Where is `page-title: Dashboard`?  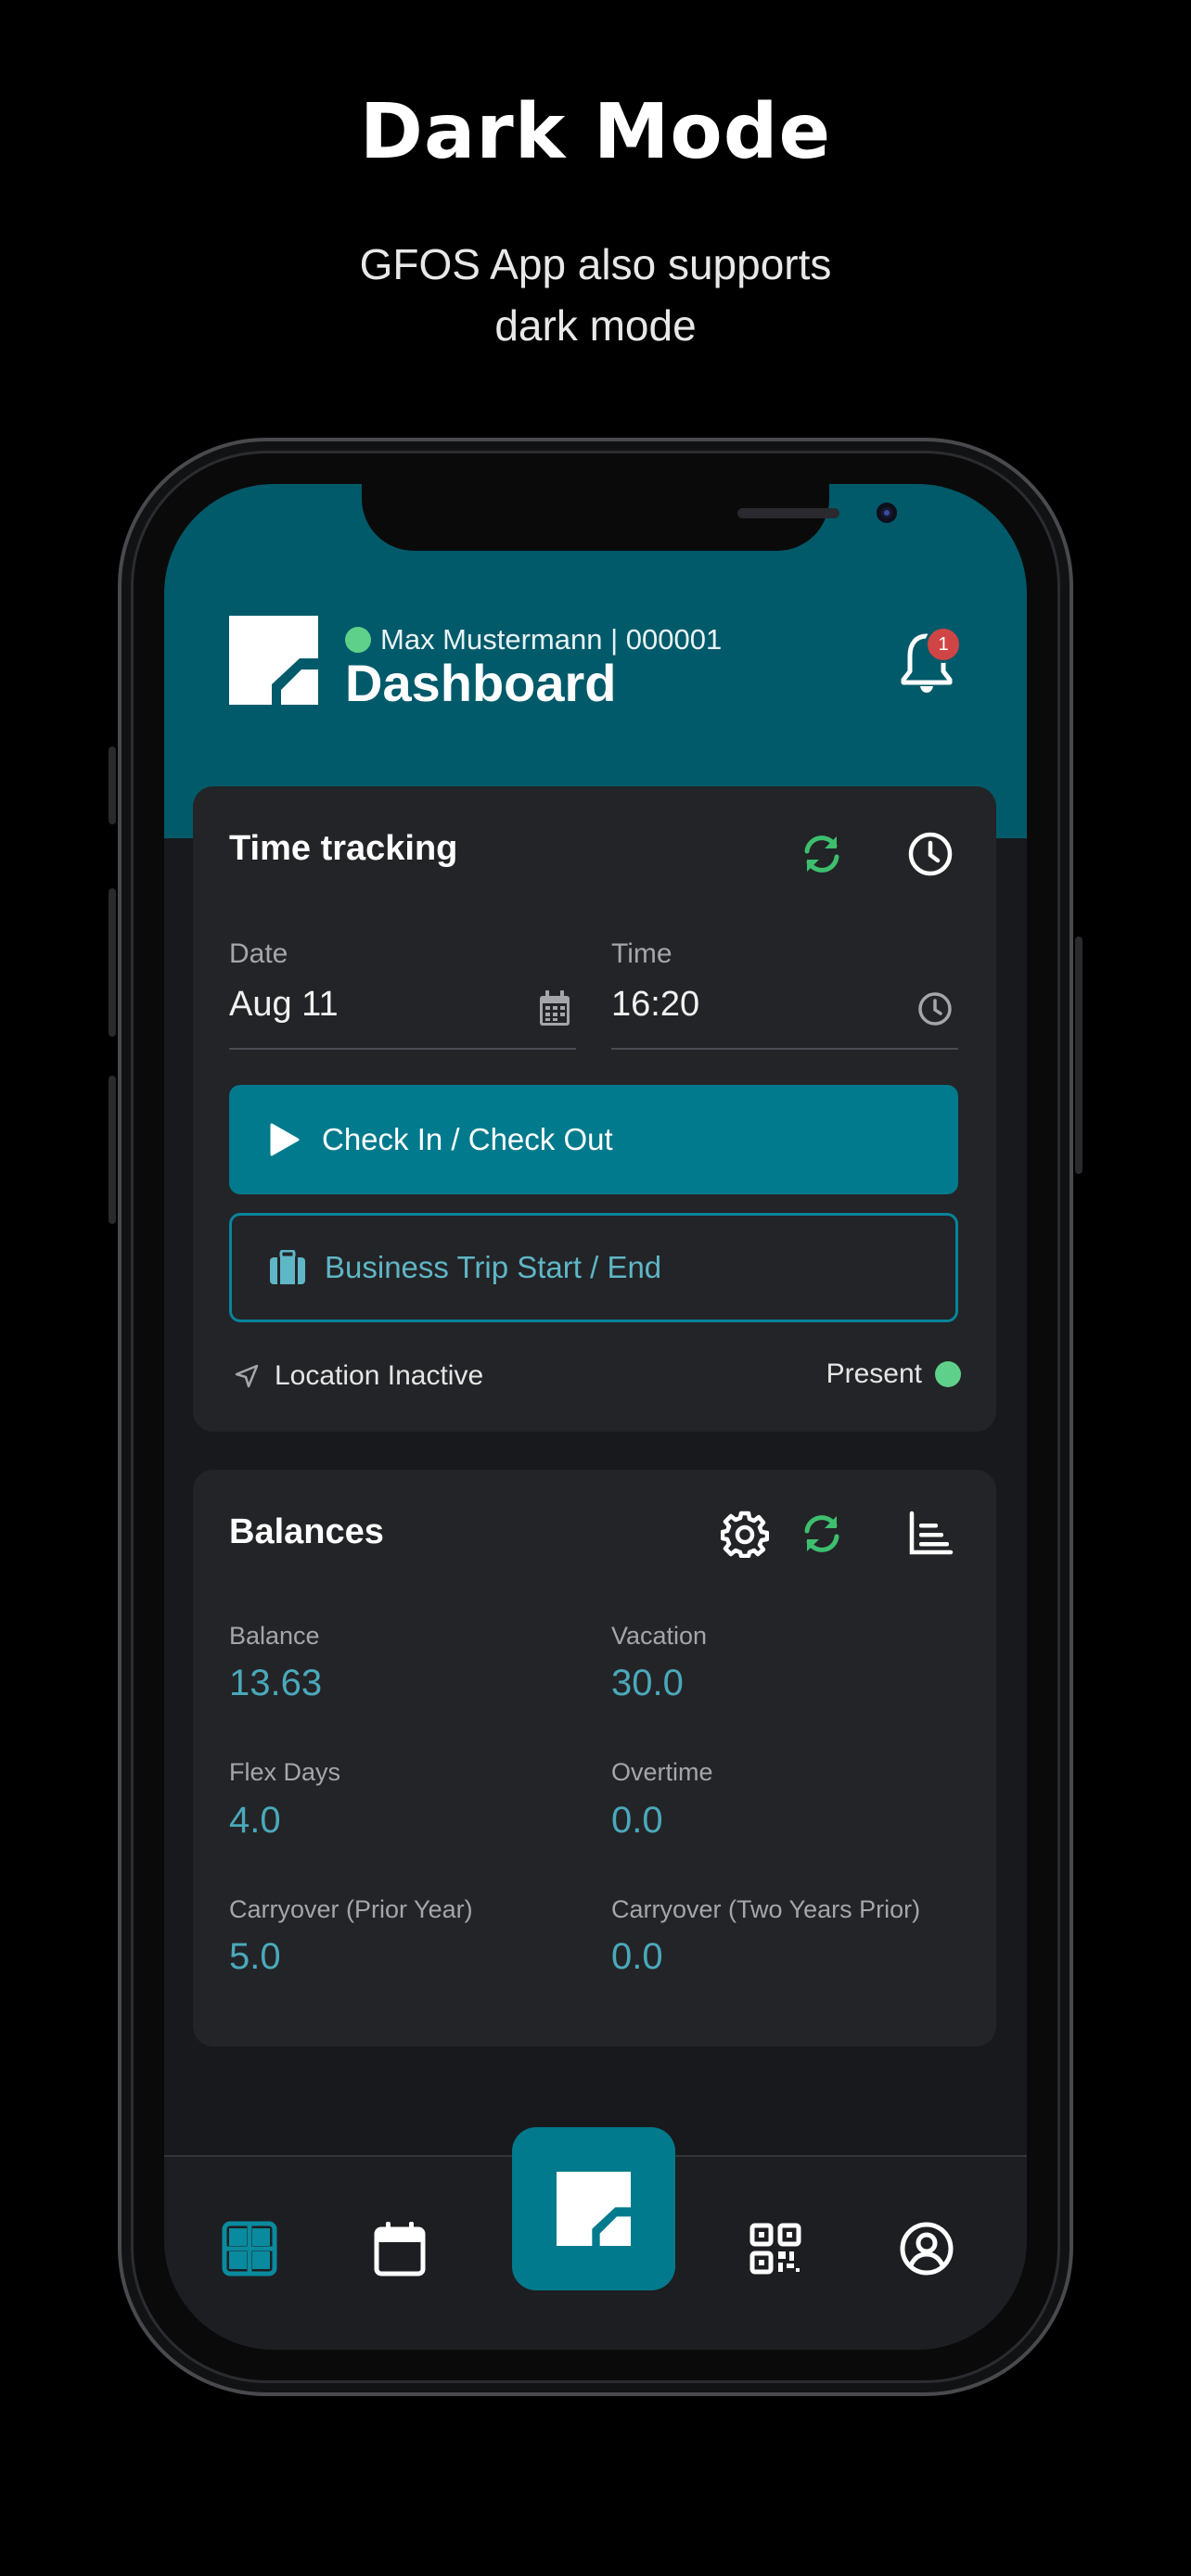 page-title: Dashboard is located at coordinates (481, 683).